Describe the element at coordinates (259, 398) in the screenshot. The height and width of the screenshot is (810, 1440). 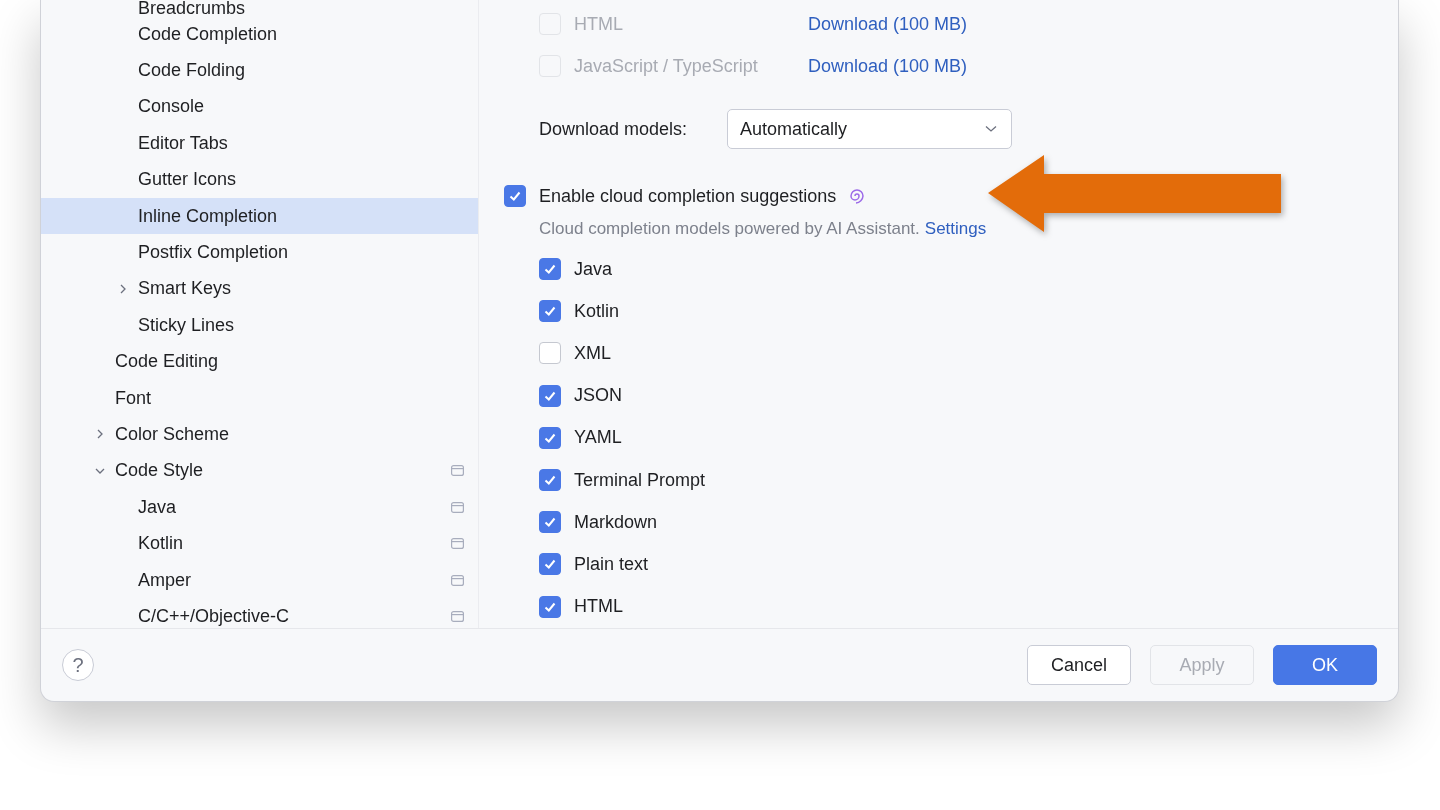
I see `tree-item: Font` at that location.